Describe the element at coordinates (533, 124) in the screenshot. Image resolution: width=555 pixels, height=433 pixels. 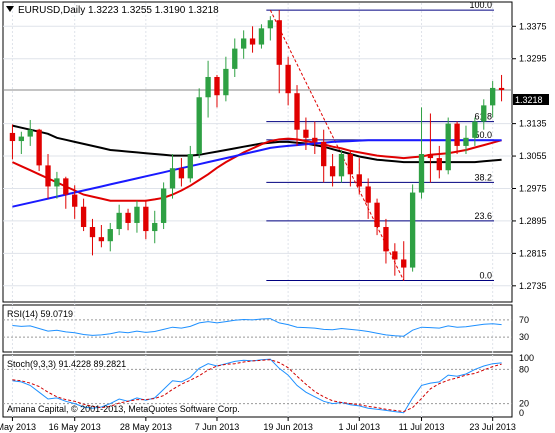
I see `y-axis-tick-label: 1.3135` at that location.